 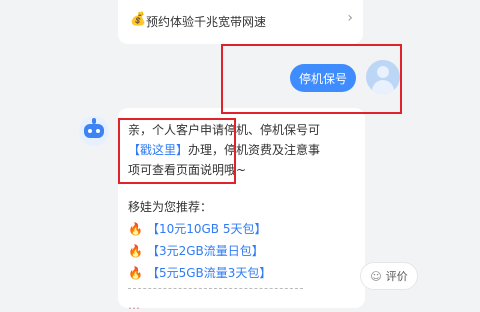 I want to click on recommend-item: 🔥 【5元5GB流量3天包】, so click(x=199, y=272).